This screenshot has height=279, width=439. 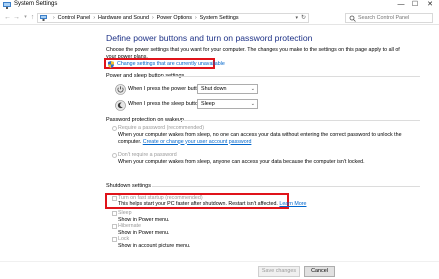 What do you see at coordinates (394, 18) in the screenshot?
I see `search-input` at bounding box center [394, 18].